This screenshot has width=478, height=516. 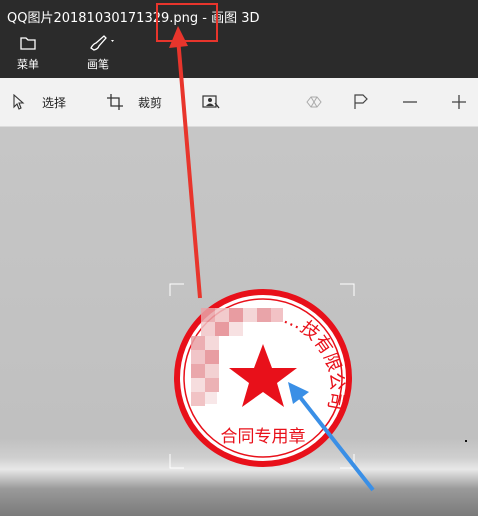 What do you see at coordinates (189, 168) in the screenshot?
I see `red-arrow-line` at bounding box center [189, 168].